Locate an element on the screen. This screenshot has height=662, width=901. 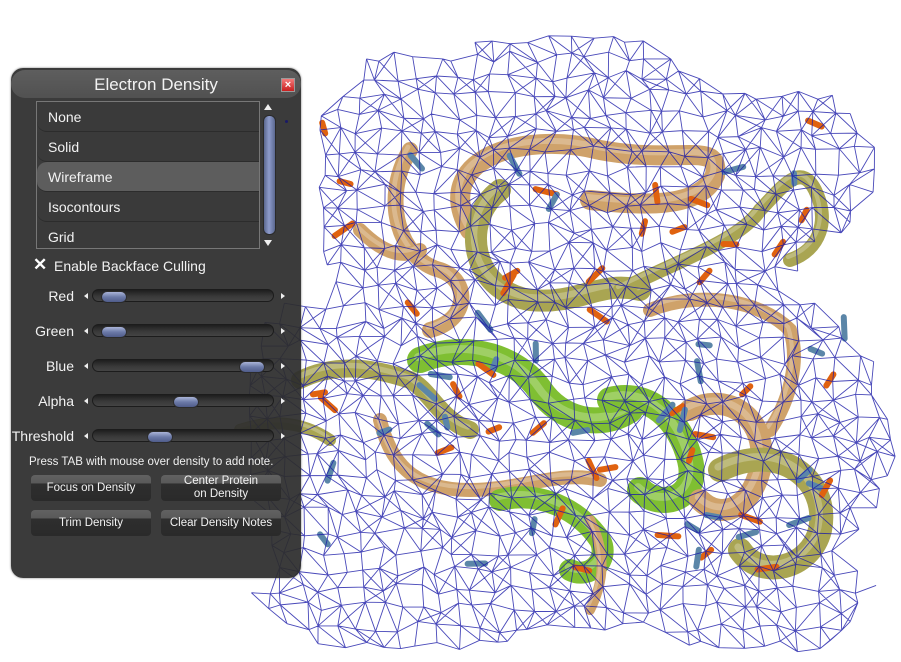
panel-title: Electron Density is located at coordinates (156, 84).